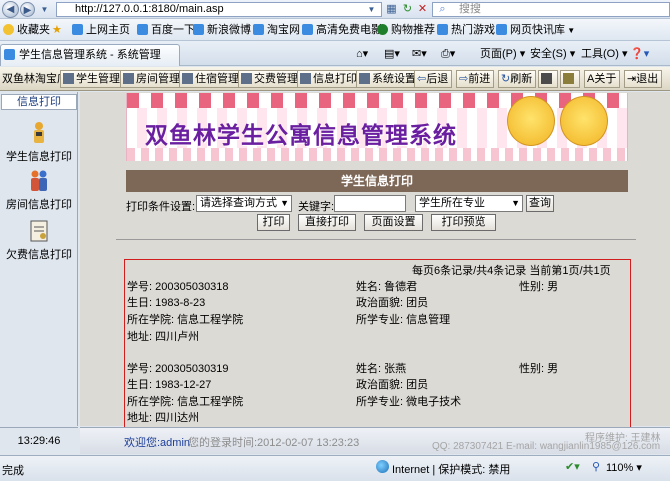  What do you see at coordinates (163, 337) in the screenshot?
I see `student-address: 地址: 四川卢州` at bounding box center [163, 337].